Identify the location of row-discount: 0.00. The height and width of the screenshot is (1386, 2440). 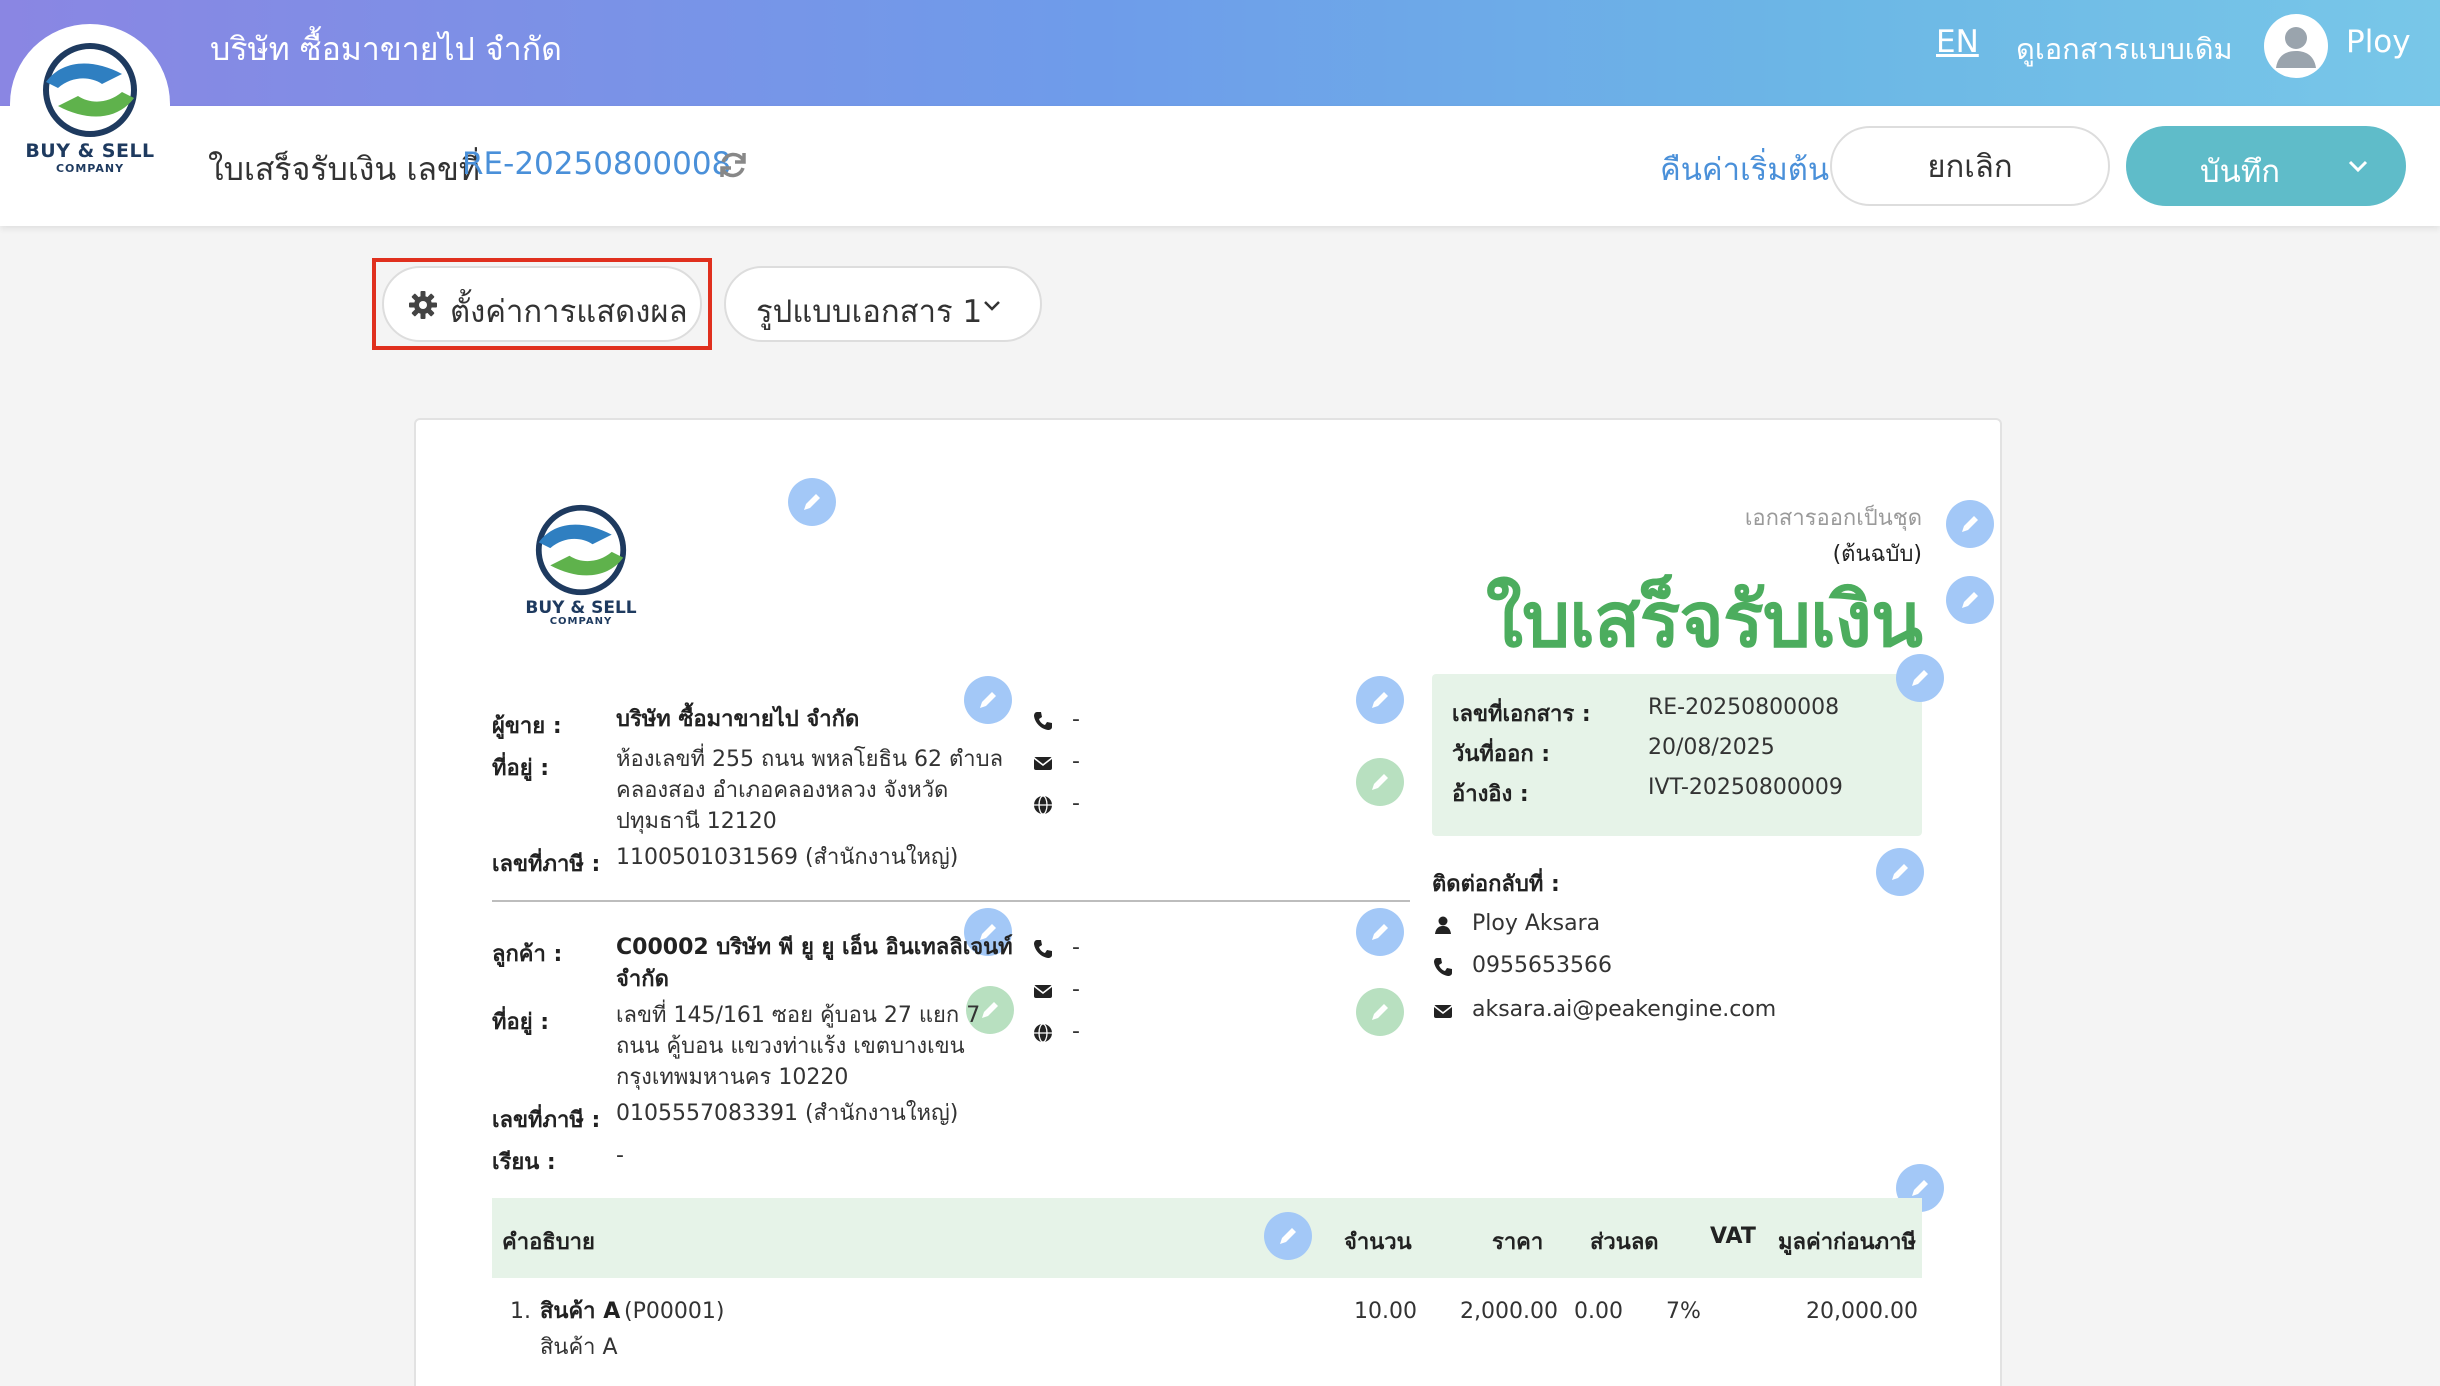
(1598, 1311).